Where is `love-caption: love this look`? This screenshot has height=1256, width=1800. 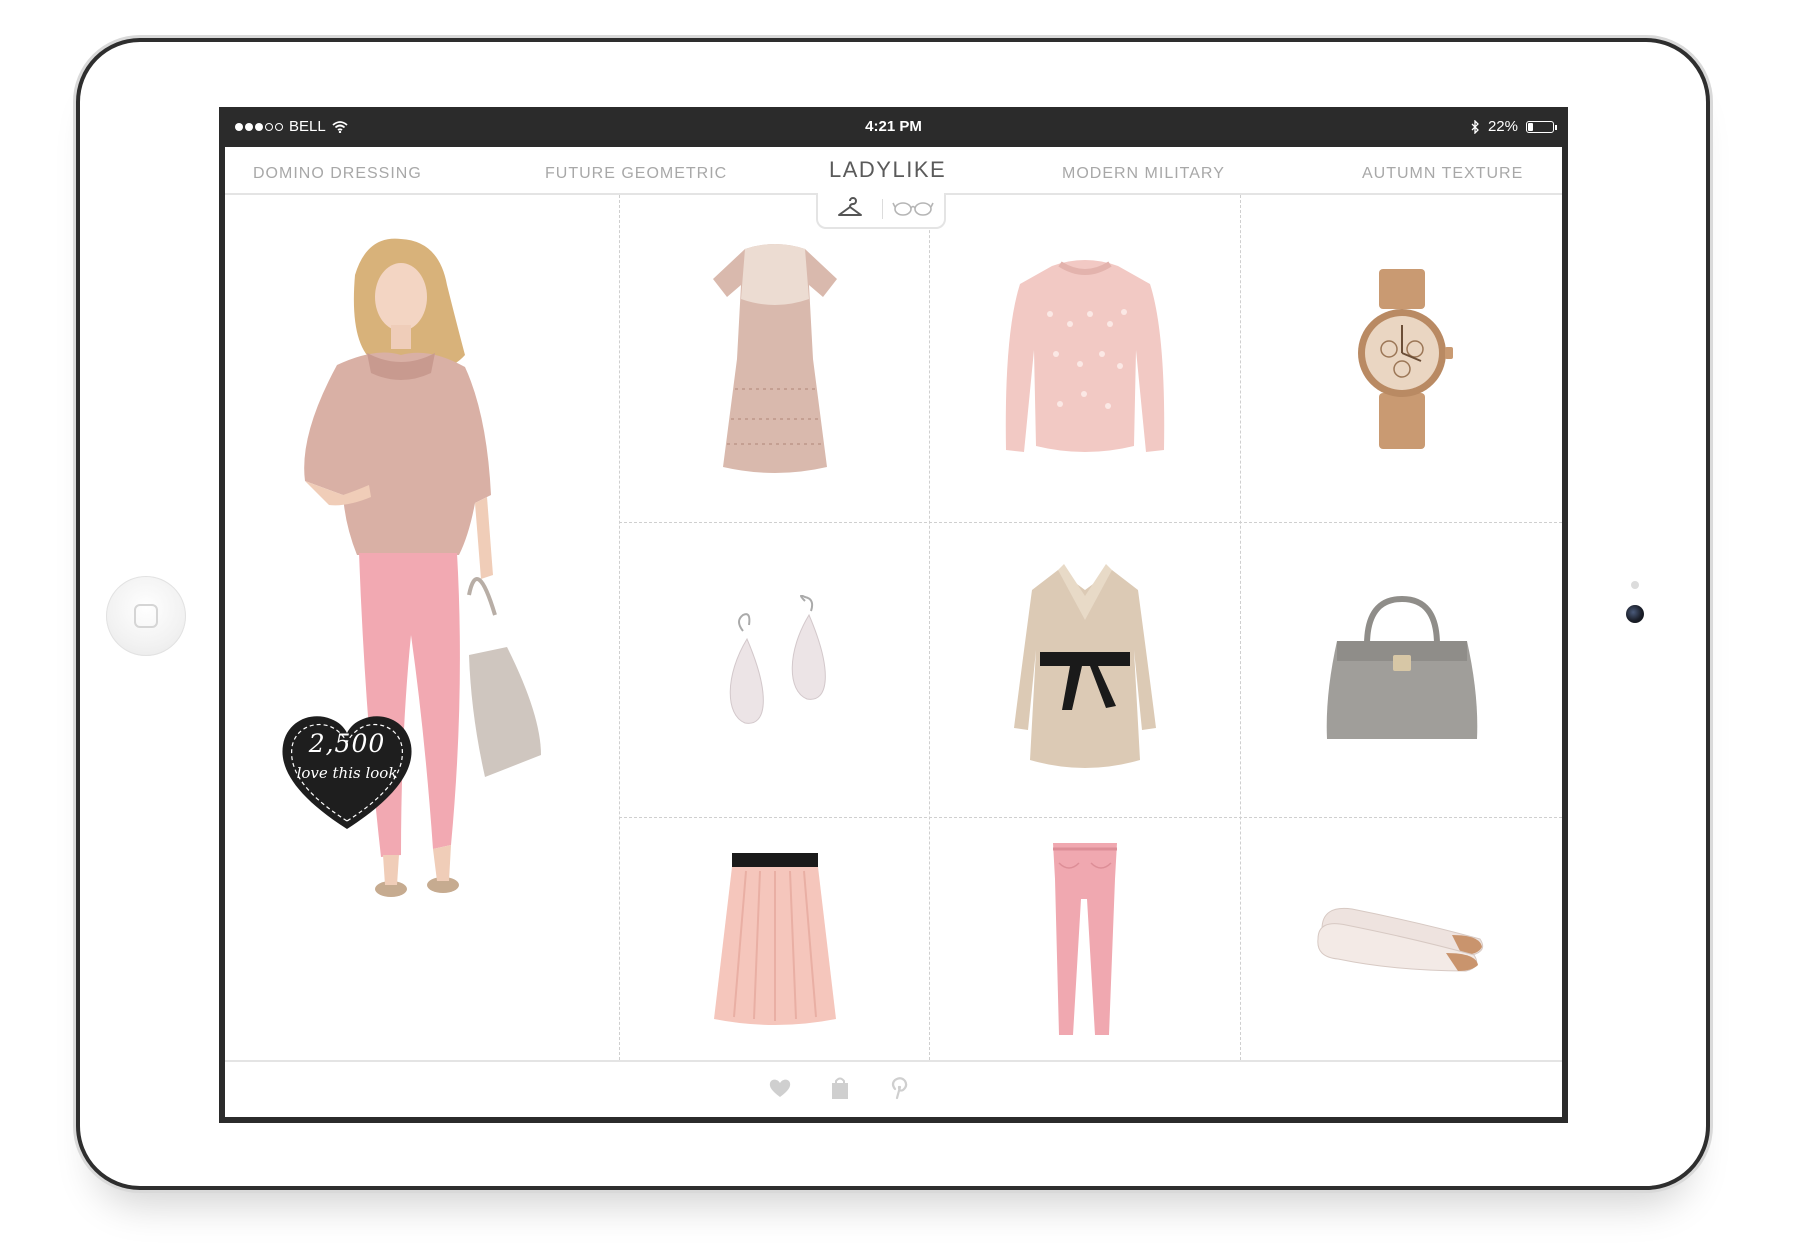 love-caption: love this look is located at coordinates (347, 773).